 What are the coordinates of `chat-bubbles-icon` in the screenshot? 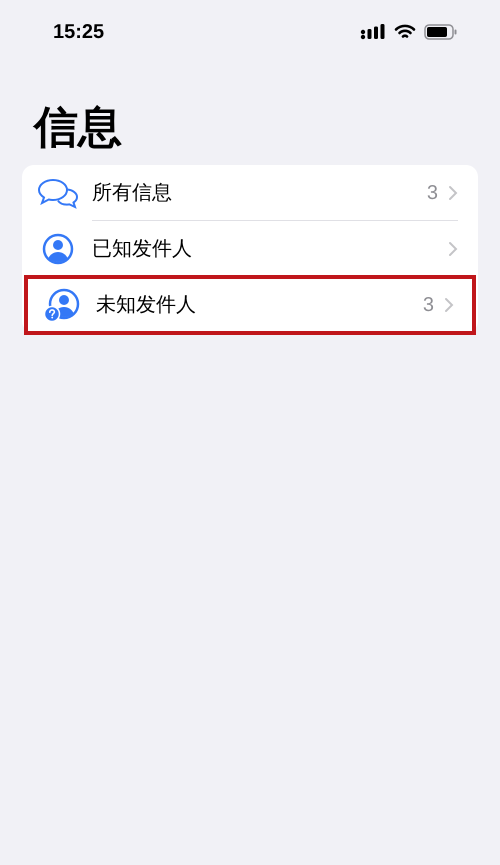 It's located at (58, 193).